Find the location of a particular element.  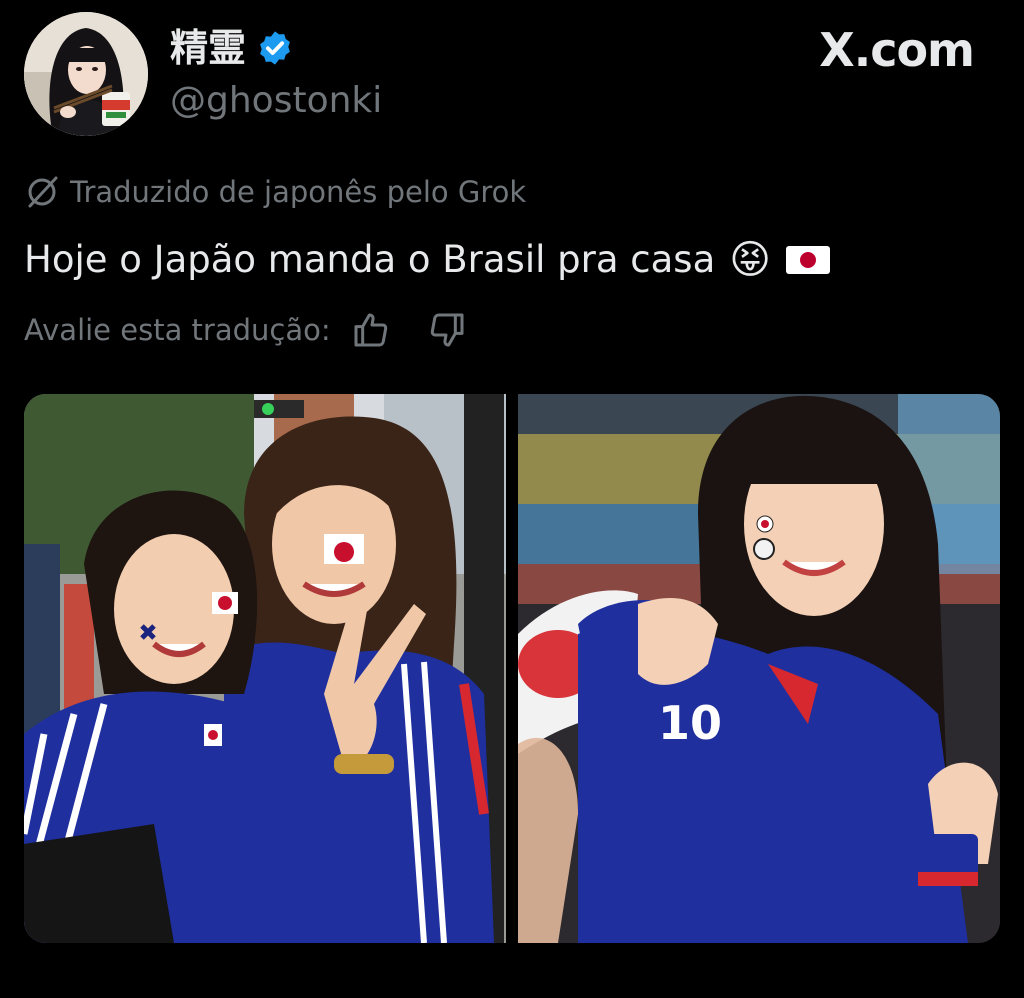

avatar is located at coordinates (86, 74).